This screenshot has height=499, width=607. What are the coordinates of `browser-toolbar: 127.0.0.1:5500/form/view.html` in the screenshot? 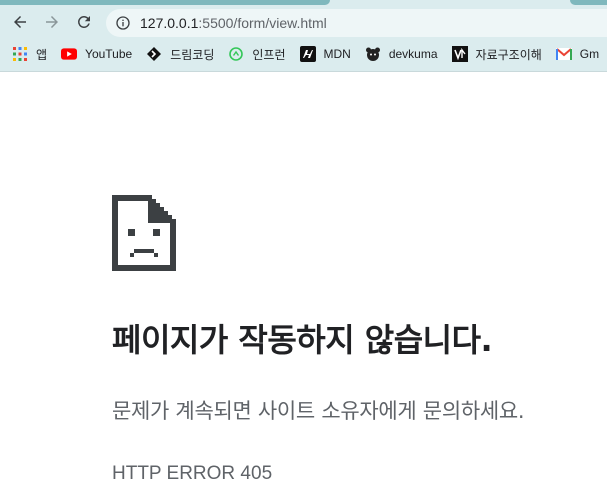 It's located at (303, 22).